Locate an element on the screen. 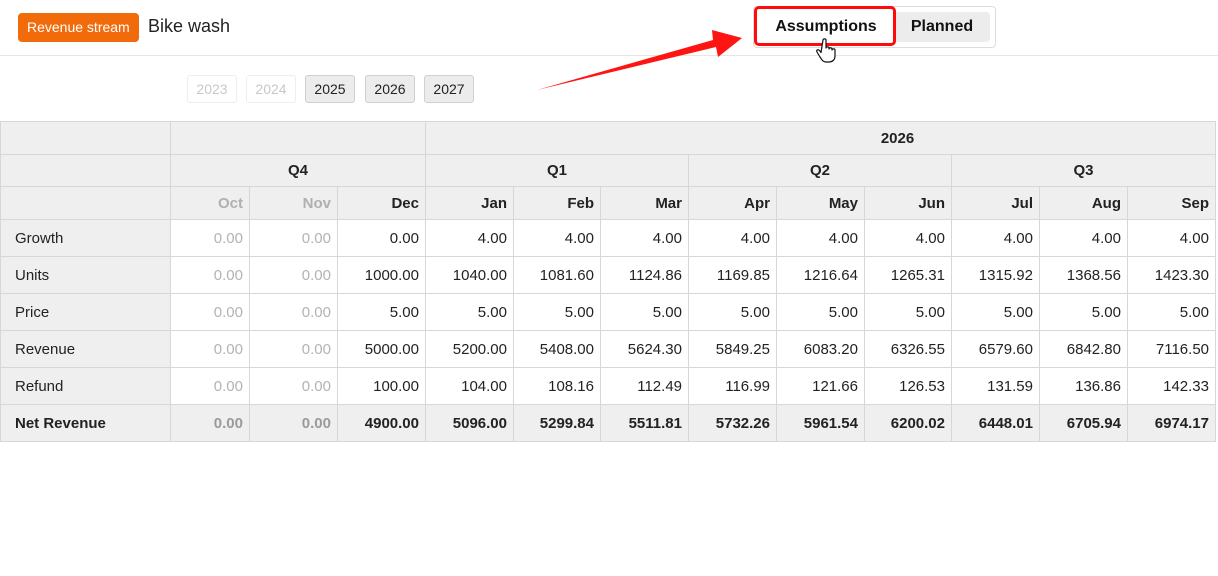 The width and height of the screenshot is (1218, 576). month-header-1: Nov is located at coordinates (293, 203).